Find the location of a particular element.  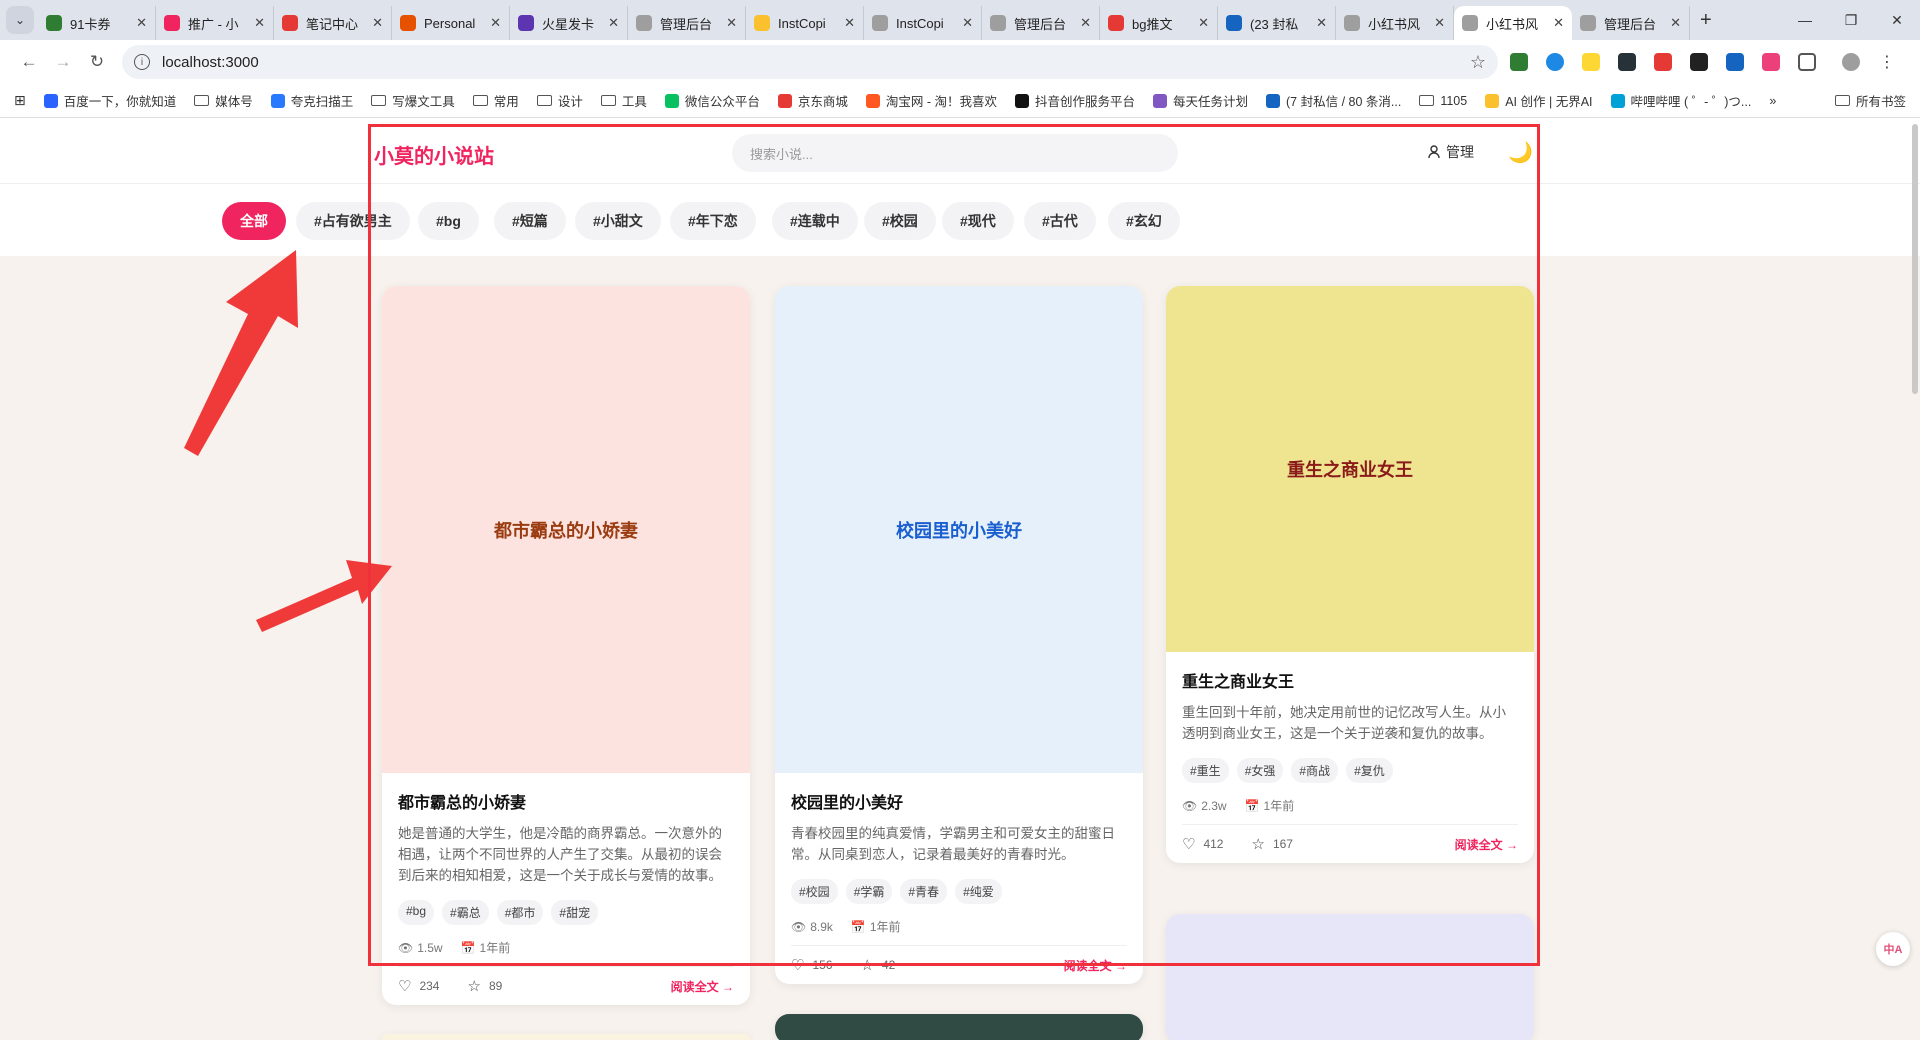

page-scrollbar is located at coordinates (1915, 259).